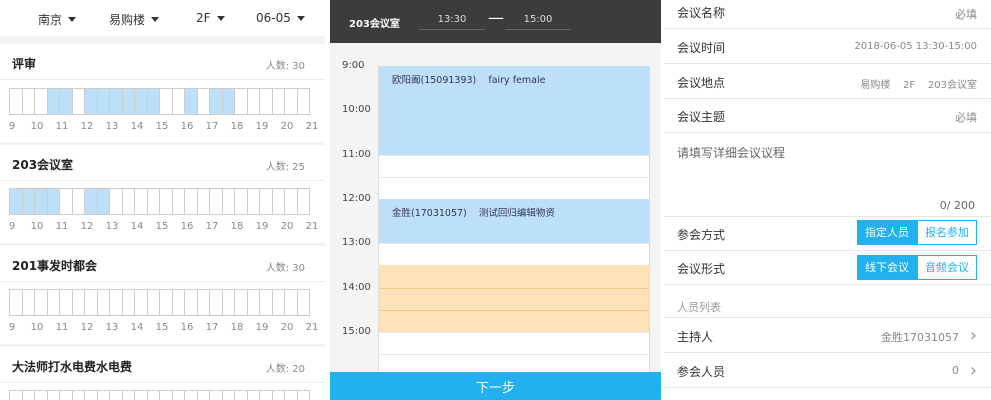 This screenshot has width=991, height=400. I want to click on type-offline-button: 线下会议, so click(887, 267).